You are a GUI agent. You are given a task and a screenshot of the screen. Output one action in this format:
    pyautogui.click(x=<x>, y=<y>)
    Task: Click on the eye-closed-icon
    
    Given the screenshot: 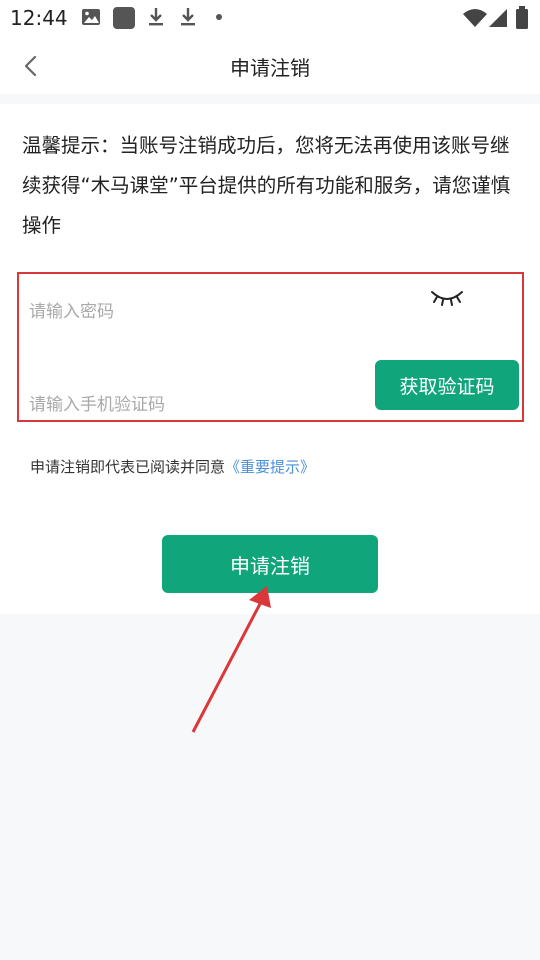 What is the action you would take?
    pyautogui.click(x=447, y=298)
    